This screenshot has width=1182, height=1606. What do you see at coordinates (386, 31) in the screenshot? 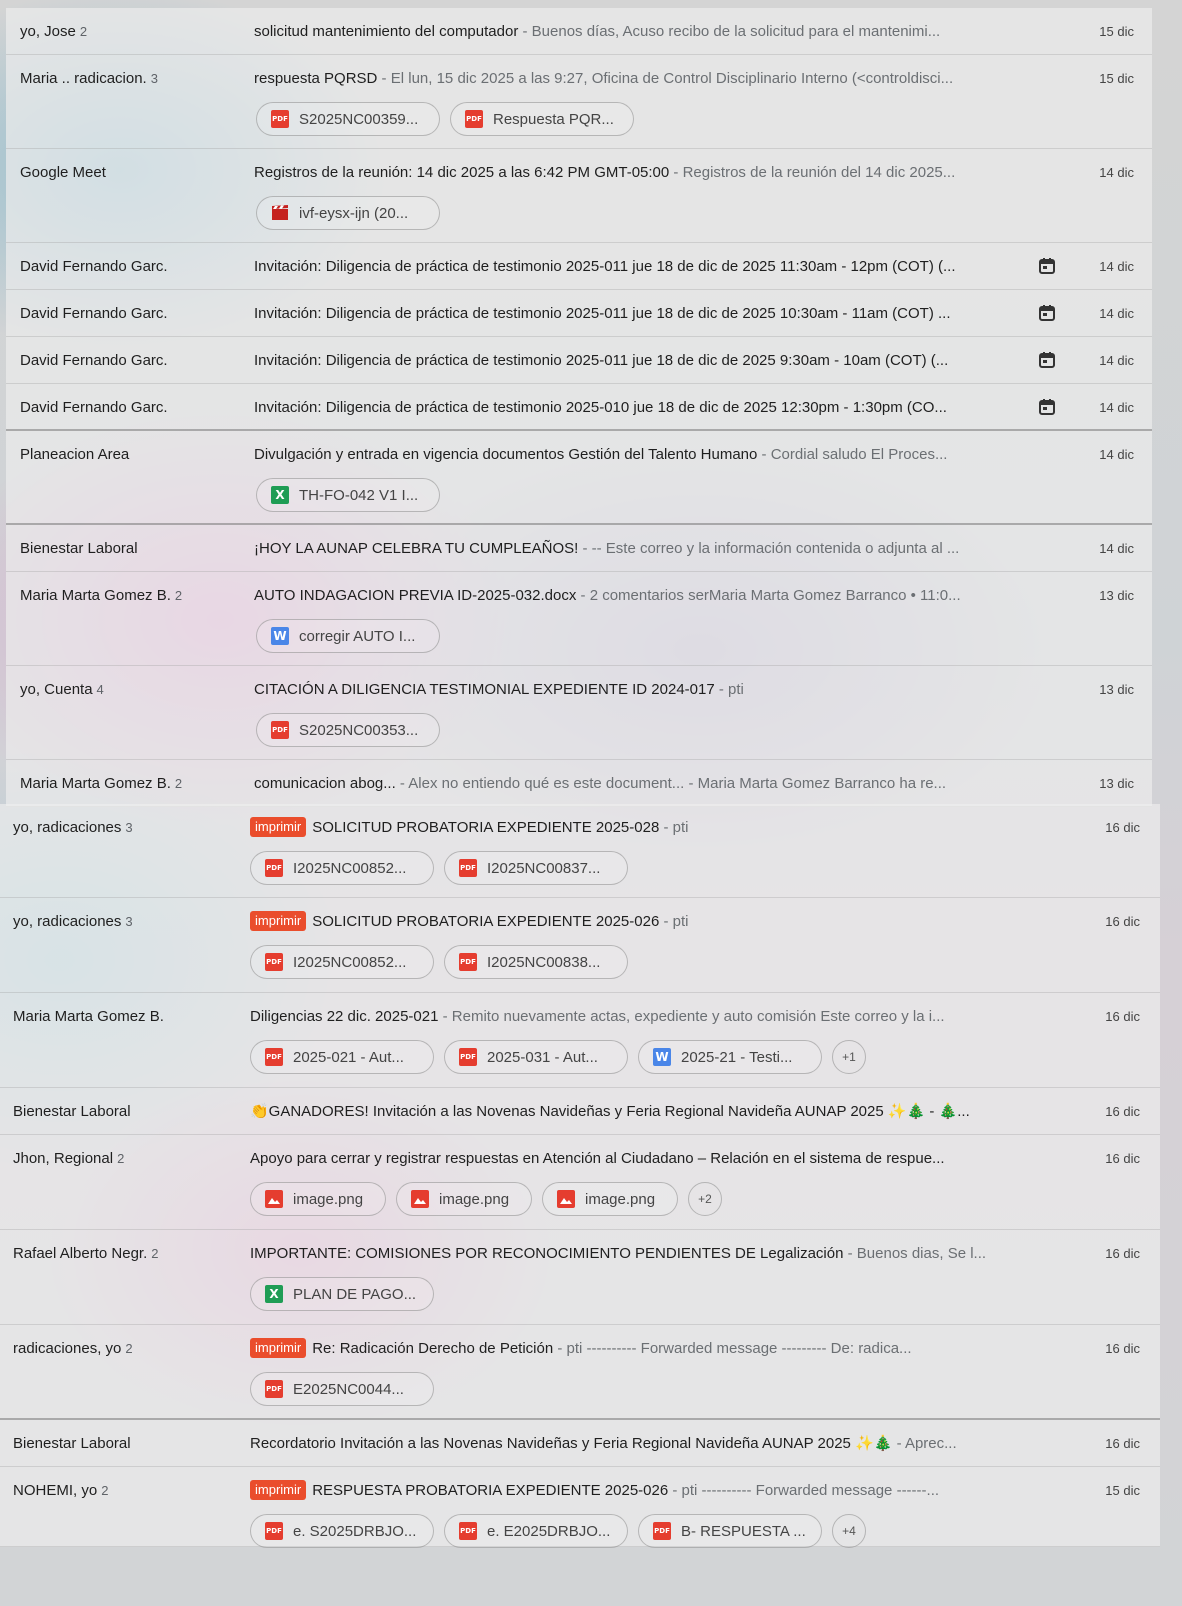
I see `subject-text: solicitud mantenimiento del computador` at bounding box center [386, 31].